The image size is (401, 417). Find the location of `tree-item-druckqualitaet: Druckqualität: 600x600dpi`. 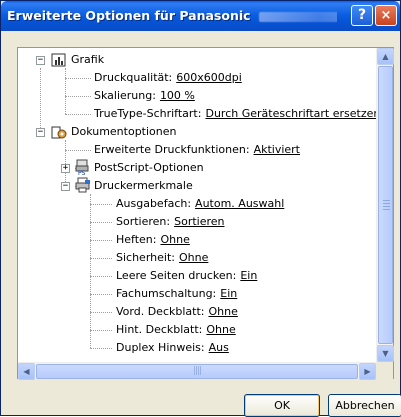

tree-item-druckqualitaet: Druckqualität: 600x600dpi is located at coordinates (168, 78).